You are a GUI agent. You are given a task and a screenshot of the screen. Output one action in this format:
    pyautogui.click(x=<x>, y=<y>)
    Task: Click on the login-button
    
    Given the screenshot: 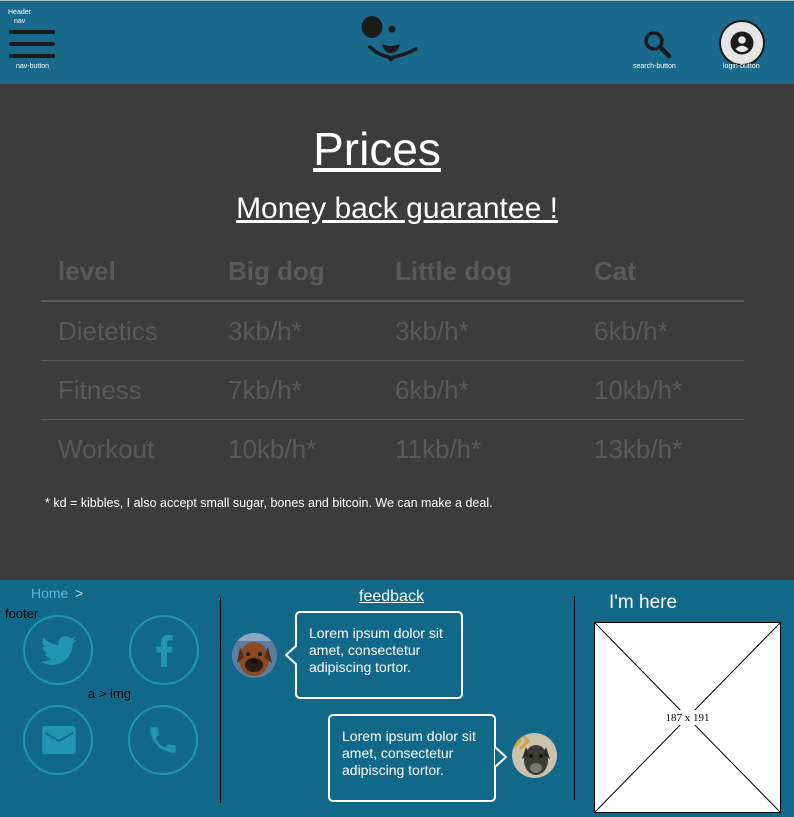 What is the action you would take?
    pyautogui.click(x=742, y=43)
    